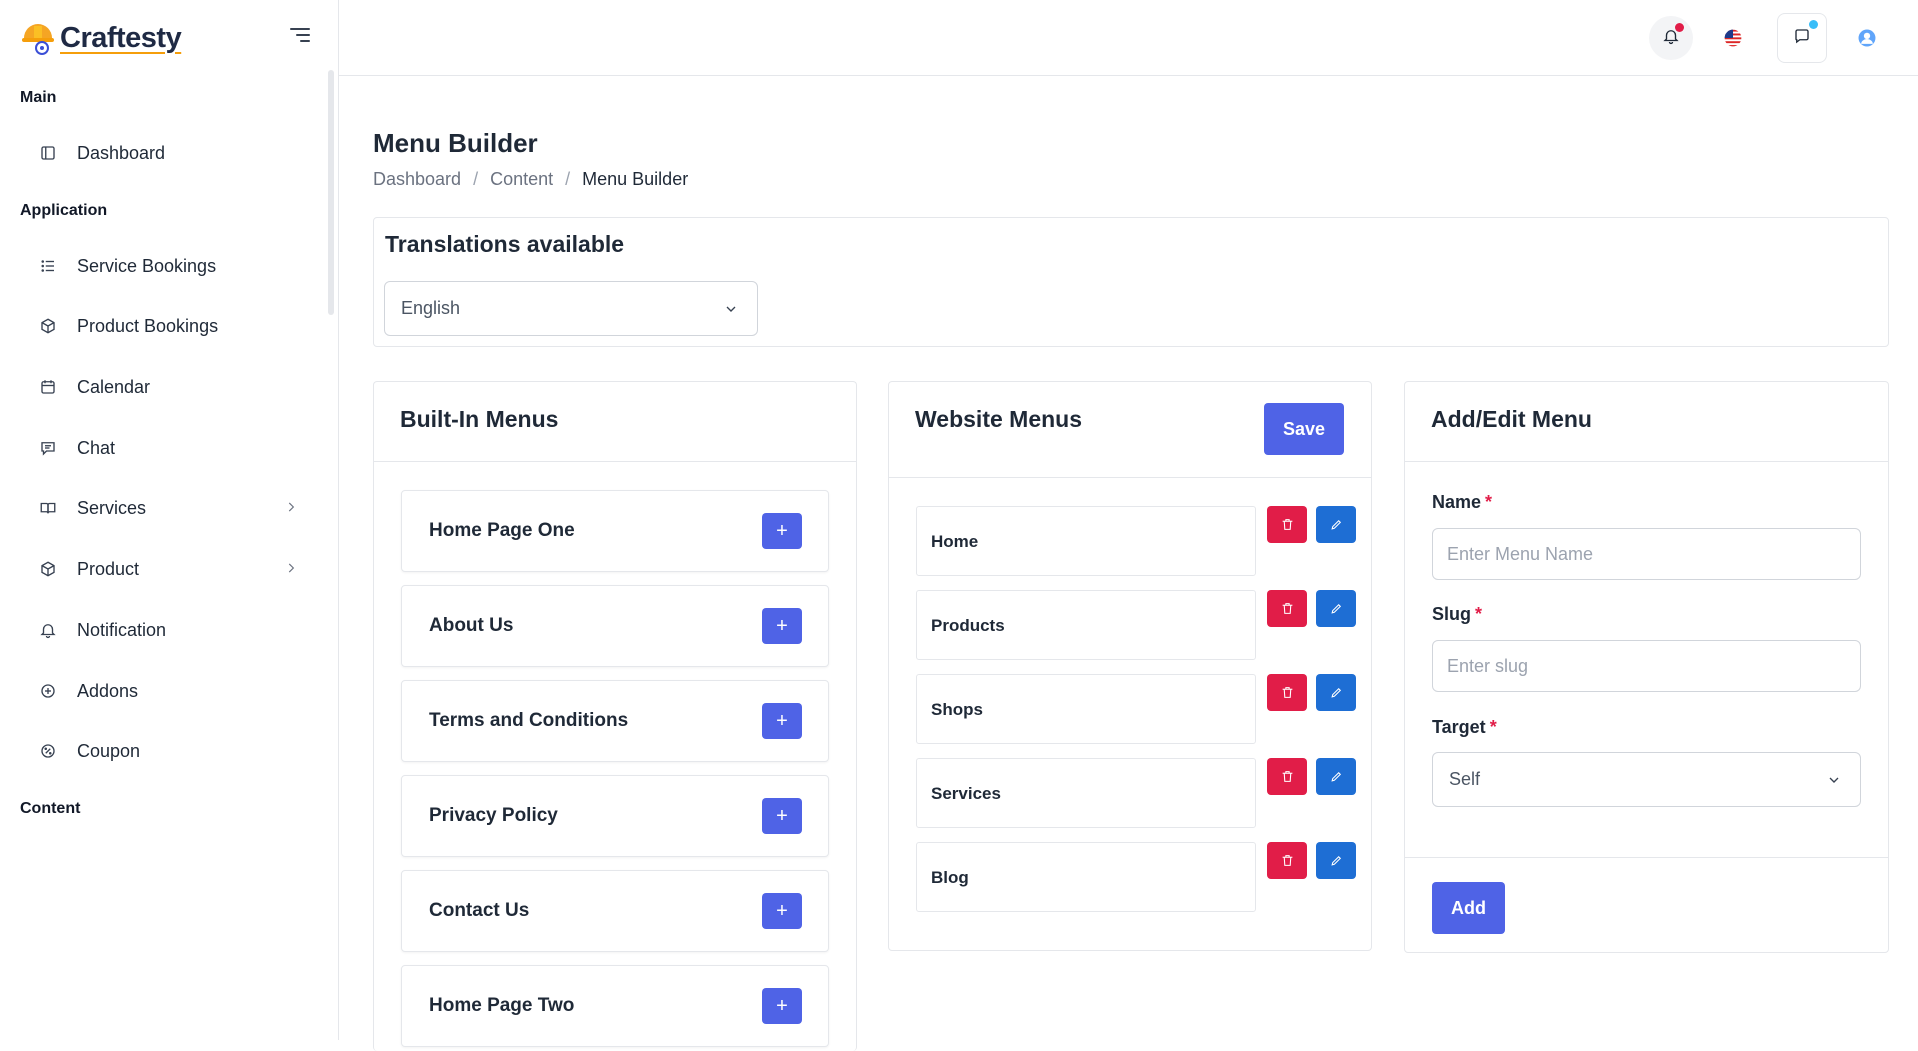 This screenshot has width=1918, height=1051. I want to click on language-flag-button, so click(1733, 38).